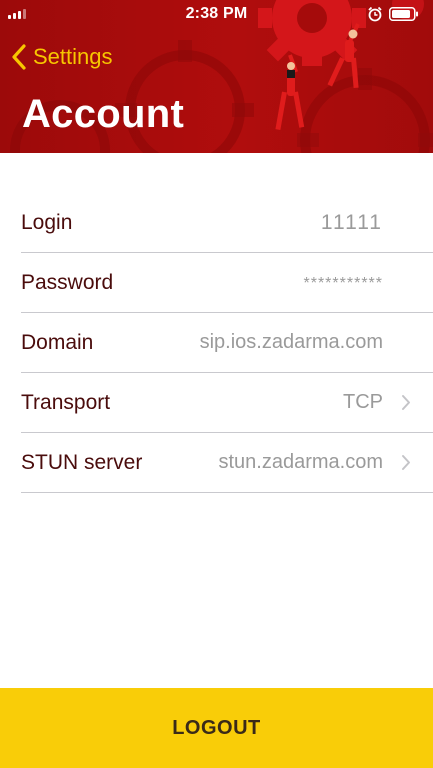 This screenshot has width=433, height=768. I want to click on battery-icon, so click(403, 14).